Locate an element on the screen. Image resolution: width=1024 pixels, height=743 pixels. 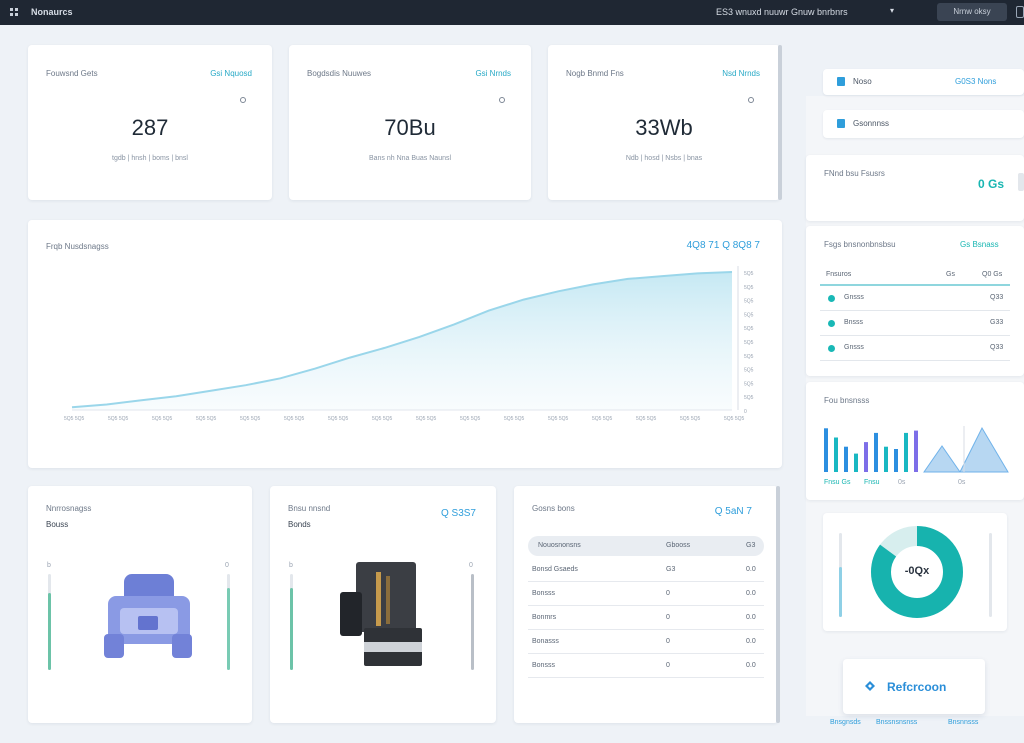
bars-title: Fou bnsnsss is located at coordinates (847, 400).